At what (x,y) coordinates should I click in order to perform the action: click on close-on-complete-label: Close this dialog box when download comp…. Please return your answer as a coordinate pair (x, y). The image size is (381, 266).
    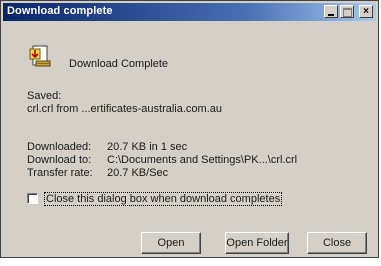
    Looking at the image, I should click on (163, 199).